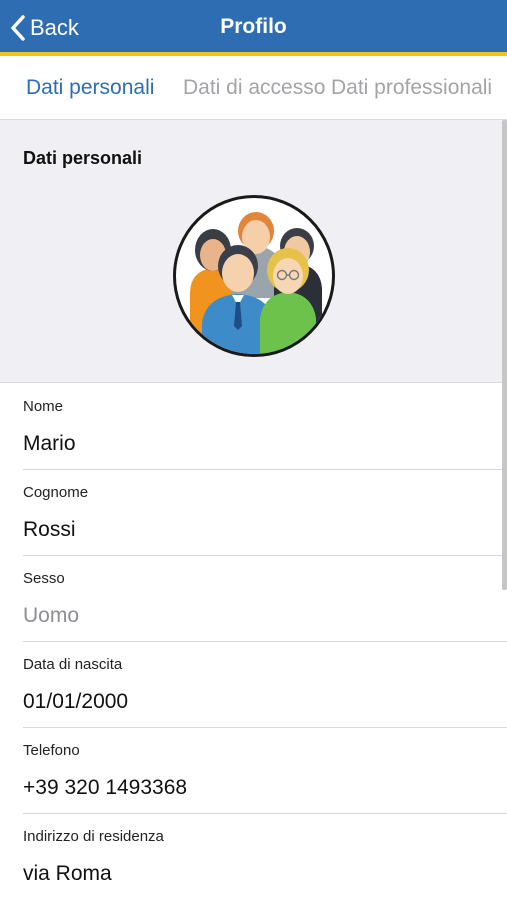 This screenshot has height=900, width=507. I want to click on avatar, so click(254, 276).